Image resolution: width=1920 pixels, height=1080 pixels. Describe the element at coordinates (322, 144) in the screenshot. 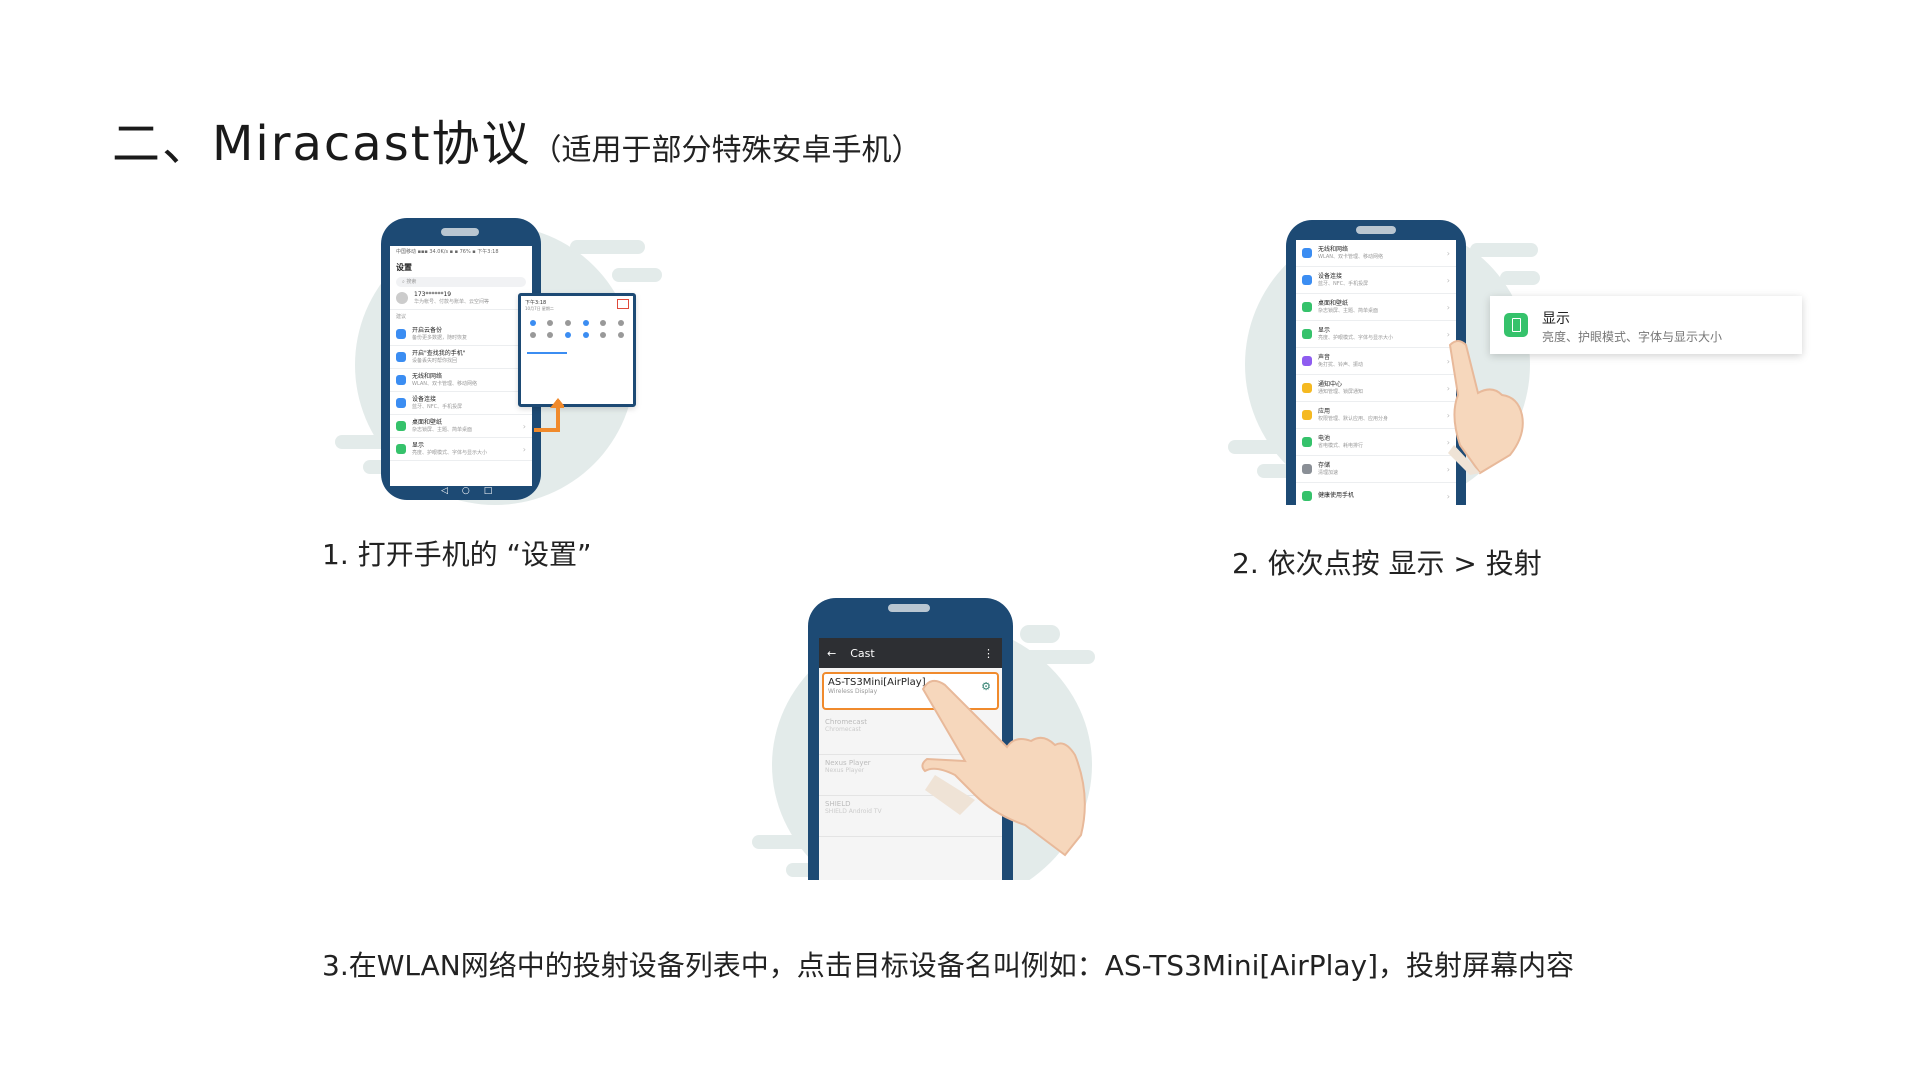

I see `title-main: 二、Miracast协议` at that location.